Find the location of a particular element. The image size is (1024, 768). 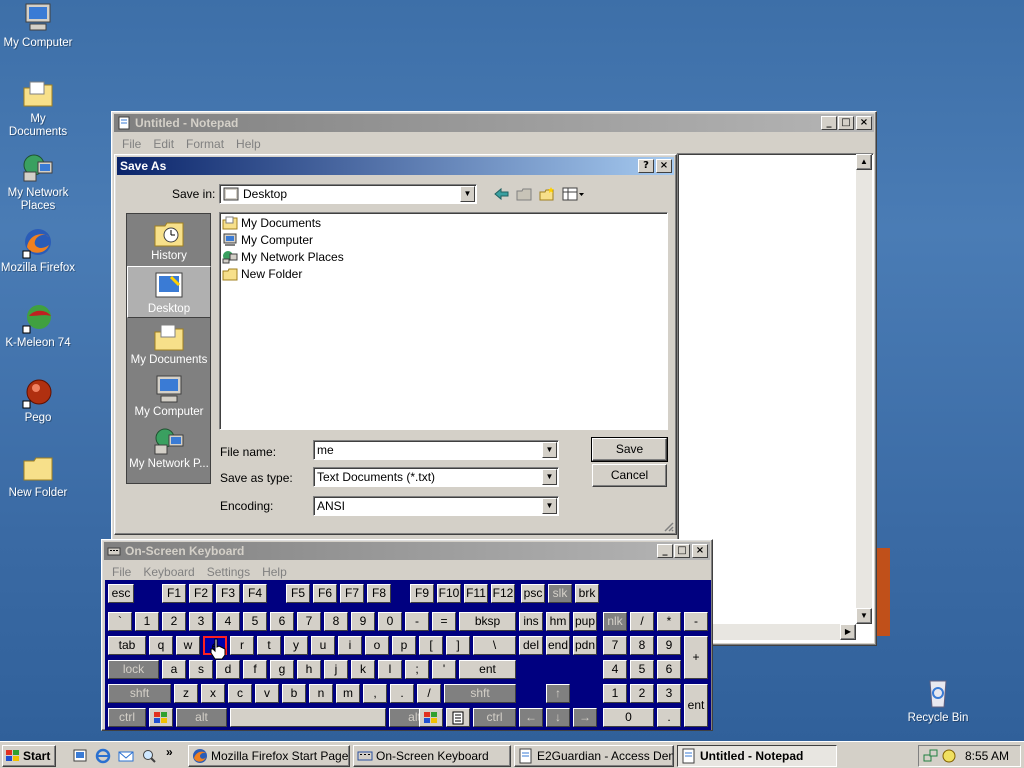

key-o: o is located at coordinates (377, 645).